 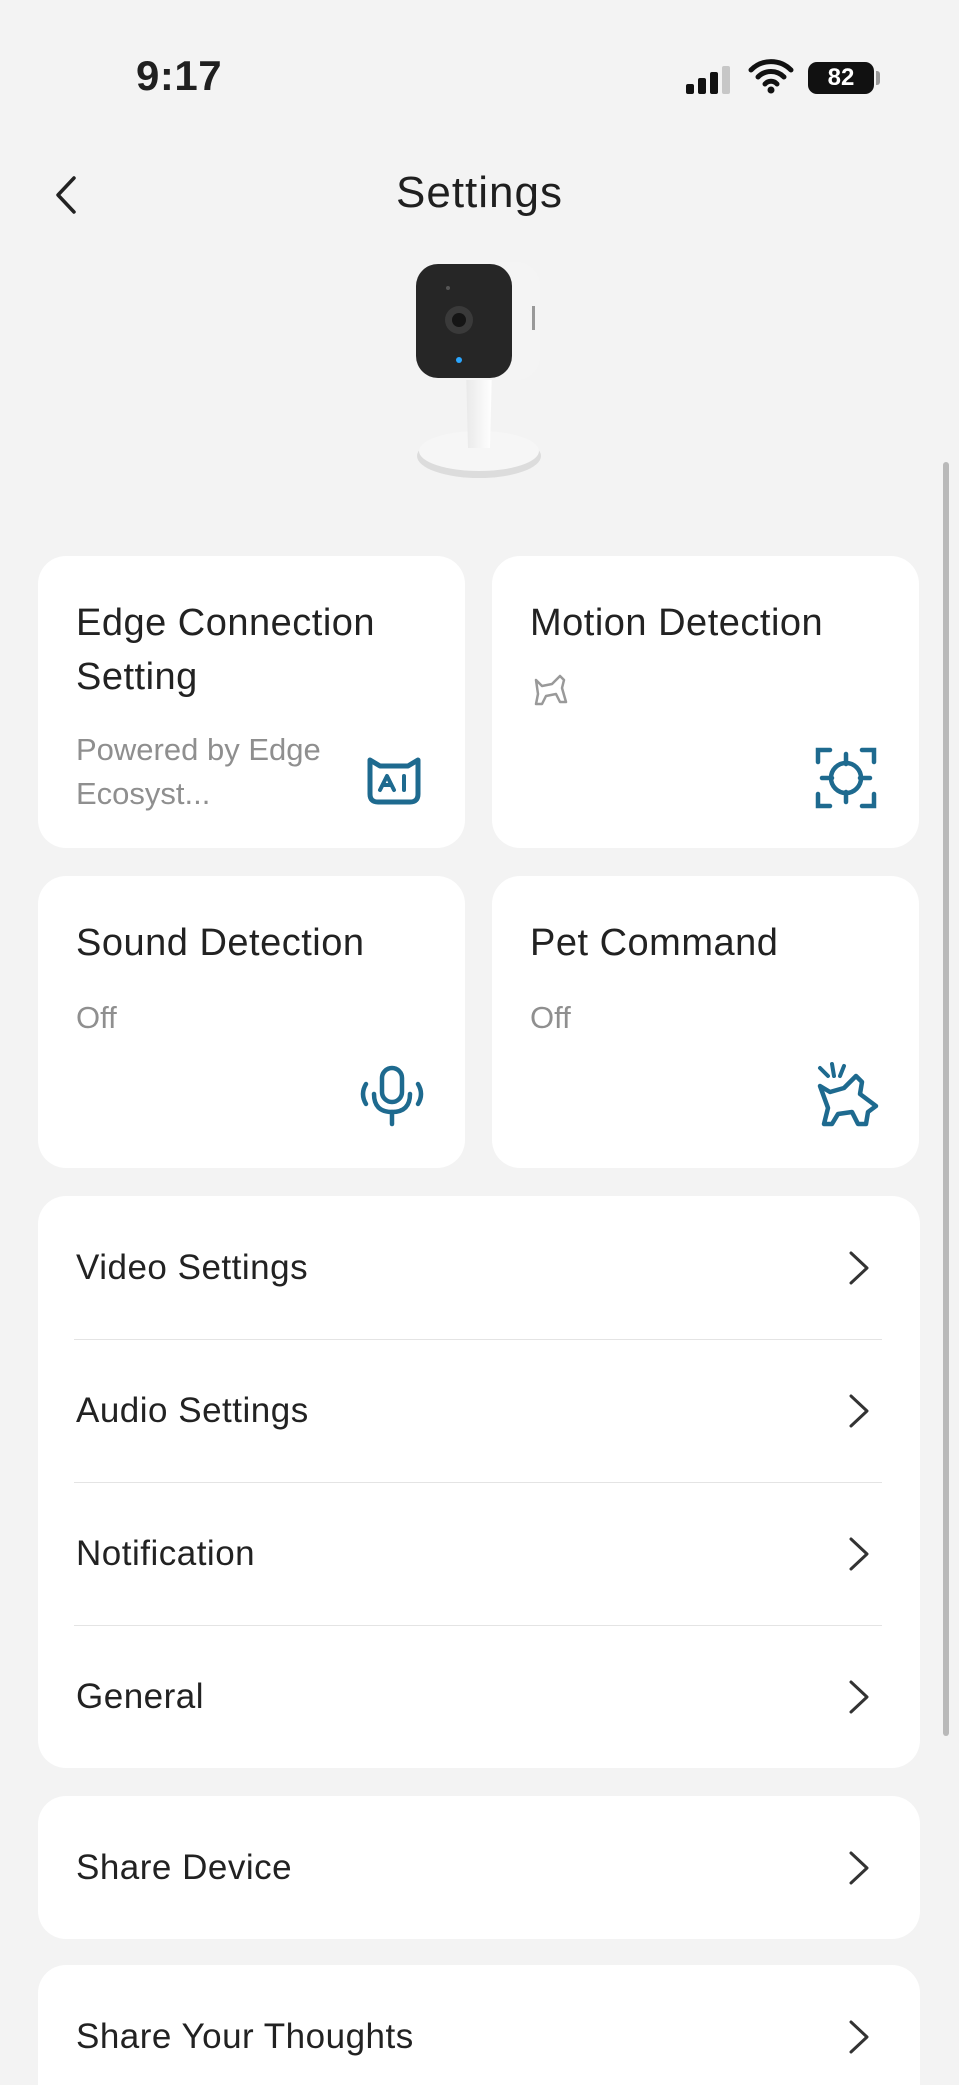 What do you see at coordinates (478, 370) in the screenshot?
I see `camera-device-image` at bounding box center [478, 370].